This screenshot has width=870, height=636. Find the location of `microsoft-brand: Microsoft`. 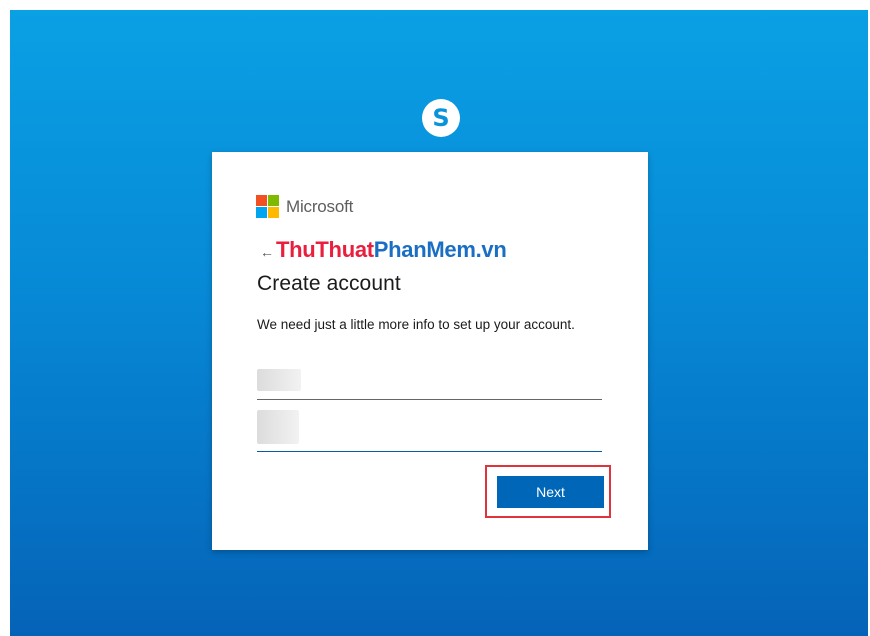

microsoft-brand: Microsoft is located at coordinates (304, 206).